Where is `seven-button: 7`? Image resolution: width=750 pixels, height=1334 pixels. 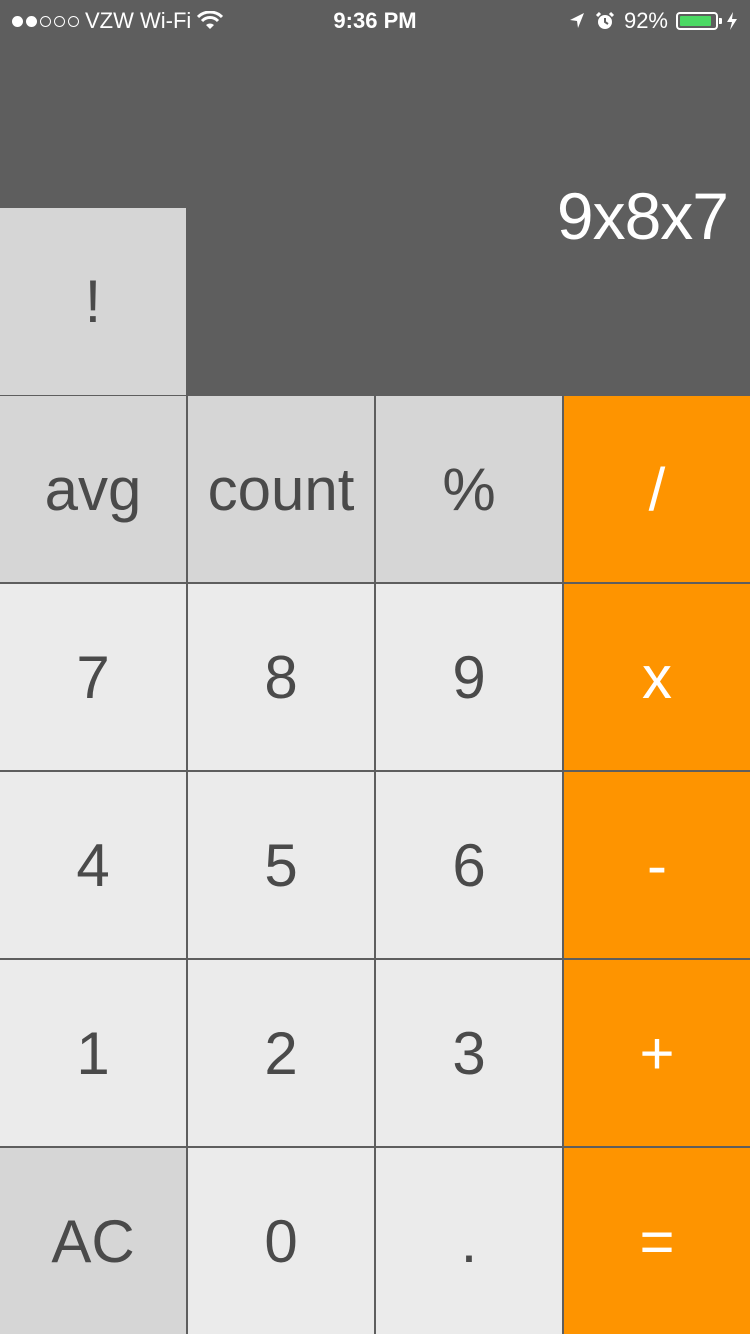
seven-button: 7 is located at coordinates (93, 677).